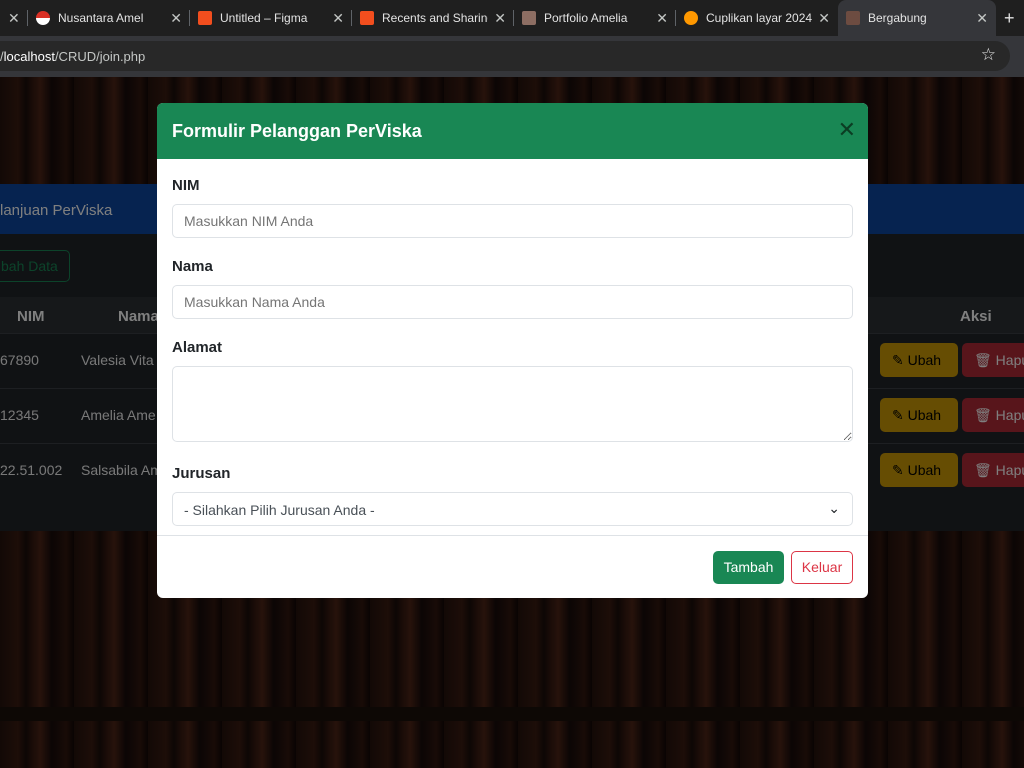 The width and height of the screenshot is (1024, 768). I want to click on nama-input, so click(512, 302).